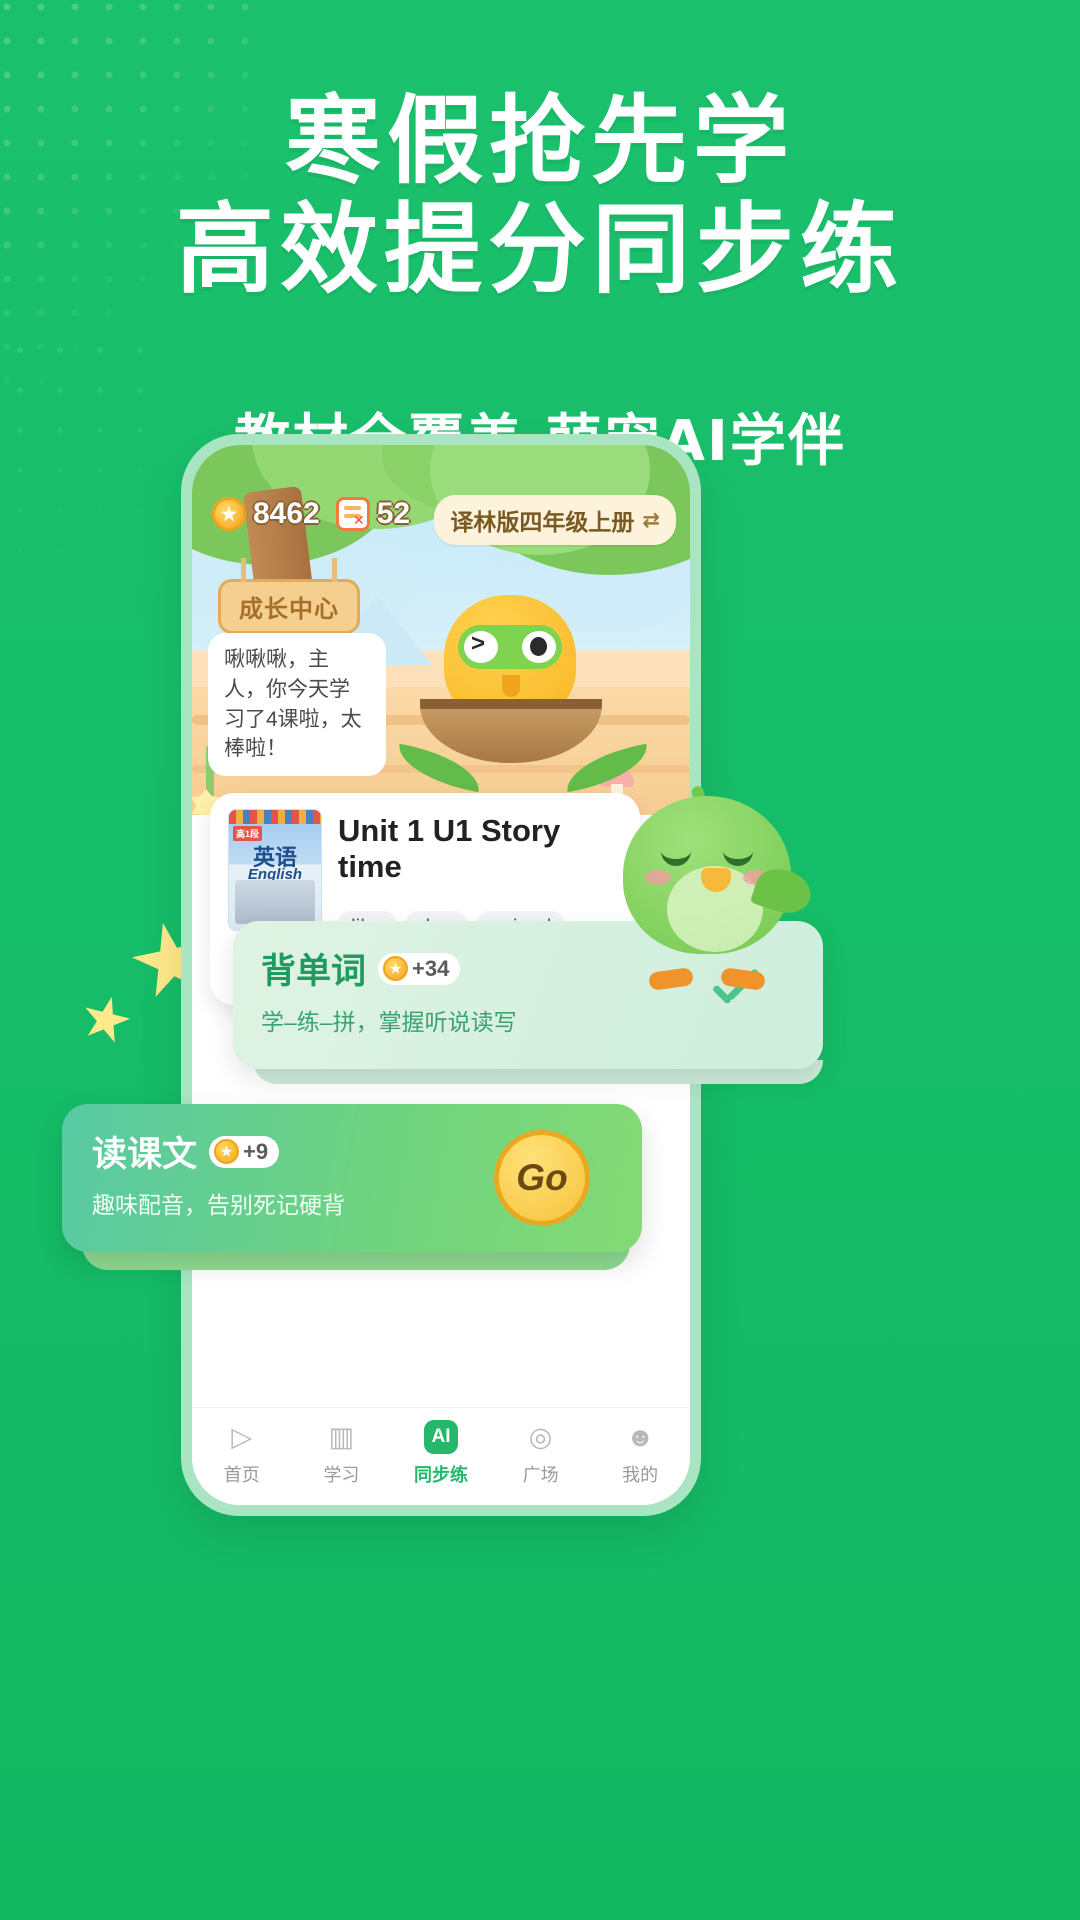 This screenshot has width=1080, height=1920. What do you see at coordinates (523, 694) in the screenshot?
I see `pet-avatar` at bounding box center [523, 694].